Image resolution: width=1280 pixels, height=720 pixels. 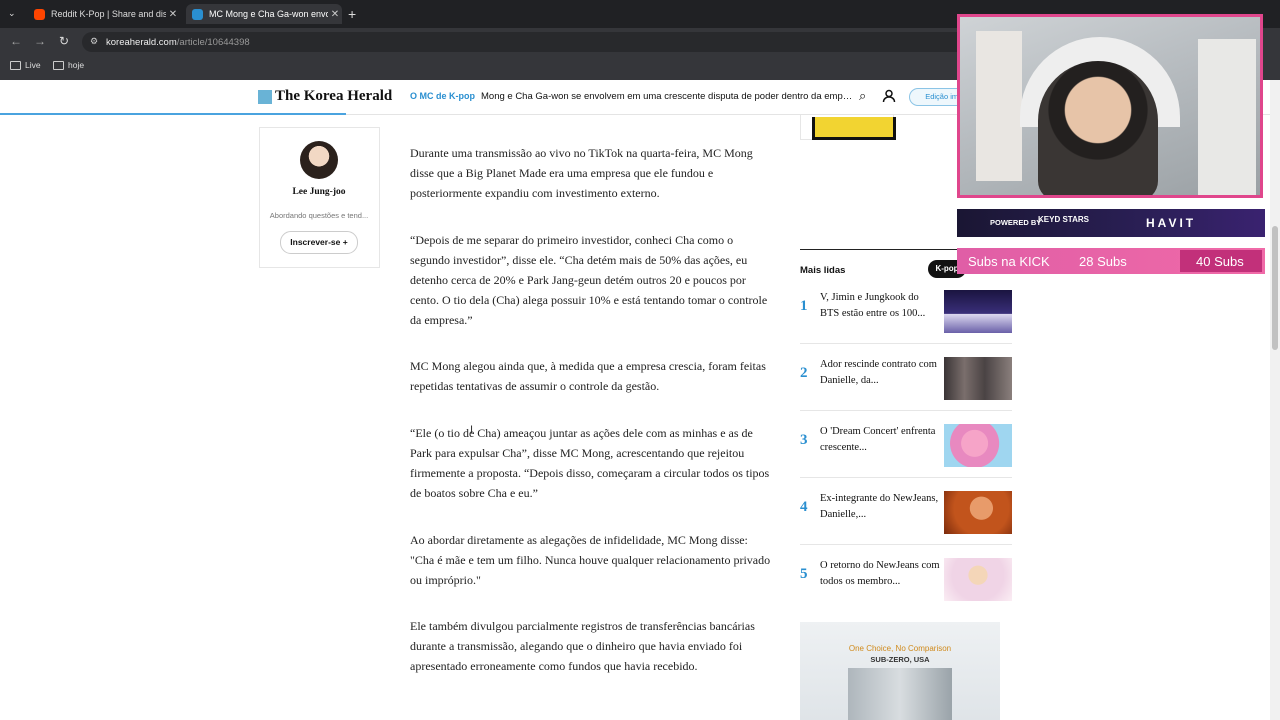 I want to click on url-text: koreaherald.com/article/10644398, so click(x=178, y=42).